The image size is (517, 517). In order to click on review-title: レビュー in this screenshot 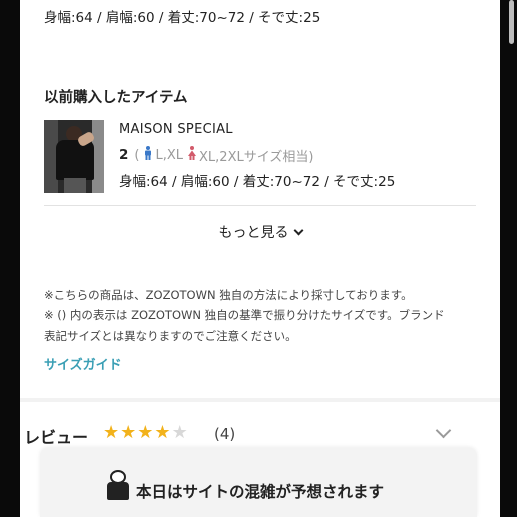, I will do `click(56, 436)`.